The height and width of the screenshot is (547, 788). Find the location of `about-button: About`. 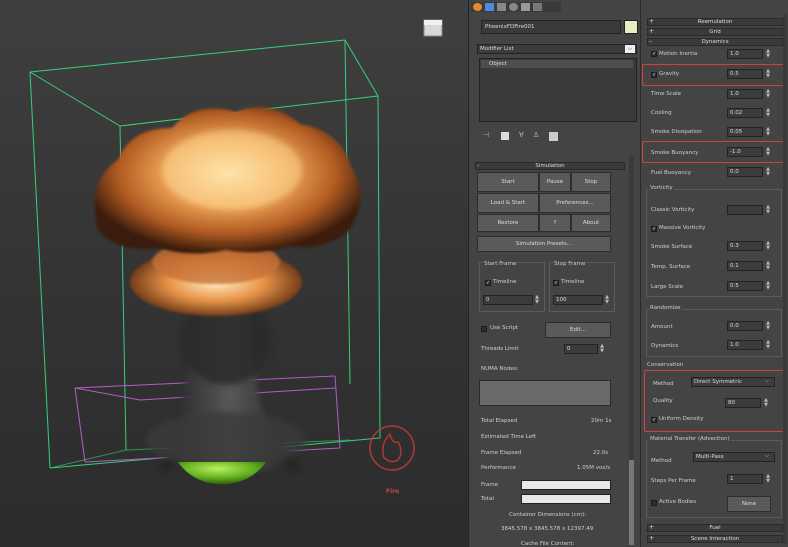

about-button: About is located at coordinates (591, 223).